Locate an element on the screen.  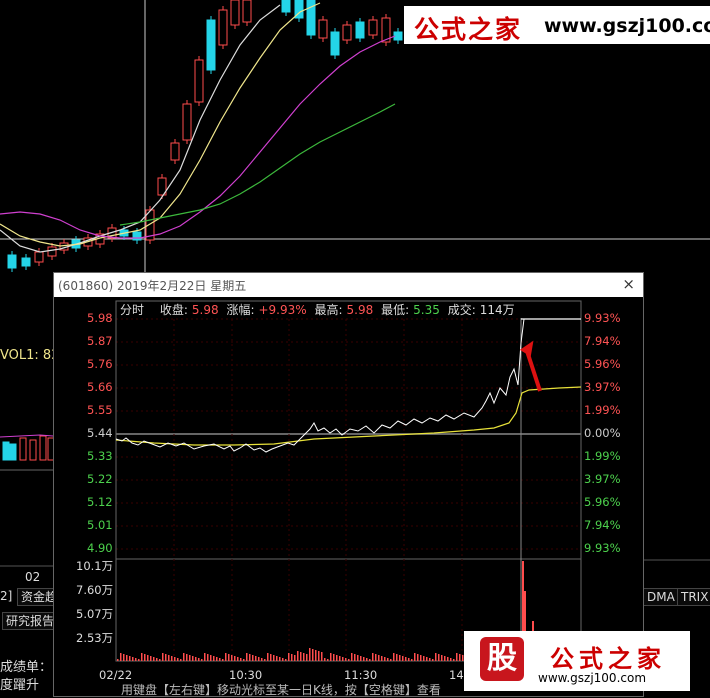
tab-dma: DMA is located at coordinates (661, 597).